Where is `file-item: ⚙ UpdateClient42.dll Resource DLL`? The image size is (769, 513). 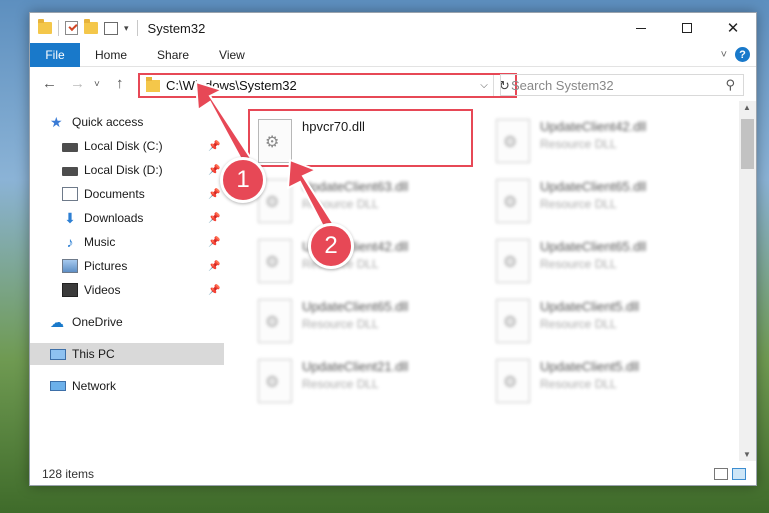
file-item: ⚙ UpdateClient42.dll Resource DLL is located at coordinates (603, 141).